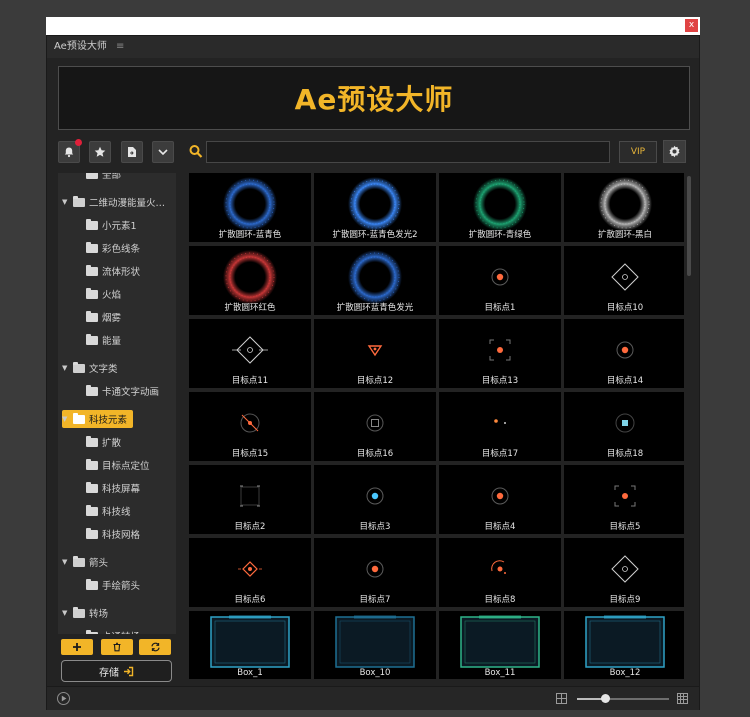 Image resolution: width=750 pixels, height=717 pixels. What do you see at coordinates (103, 178) in the screenshot?
I see `tree-item: 全部` at bounding box center [103, 178].